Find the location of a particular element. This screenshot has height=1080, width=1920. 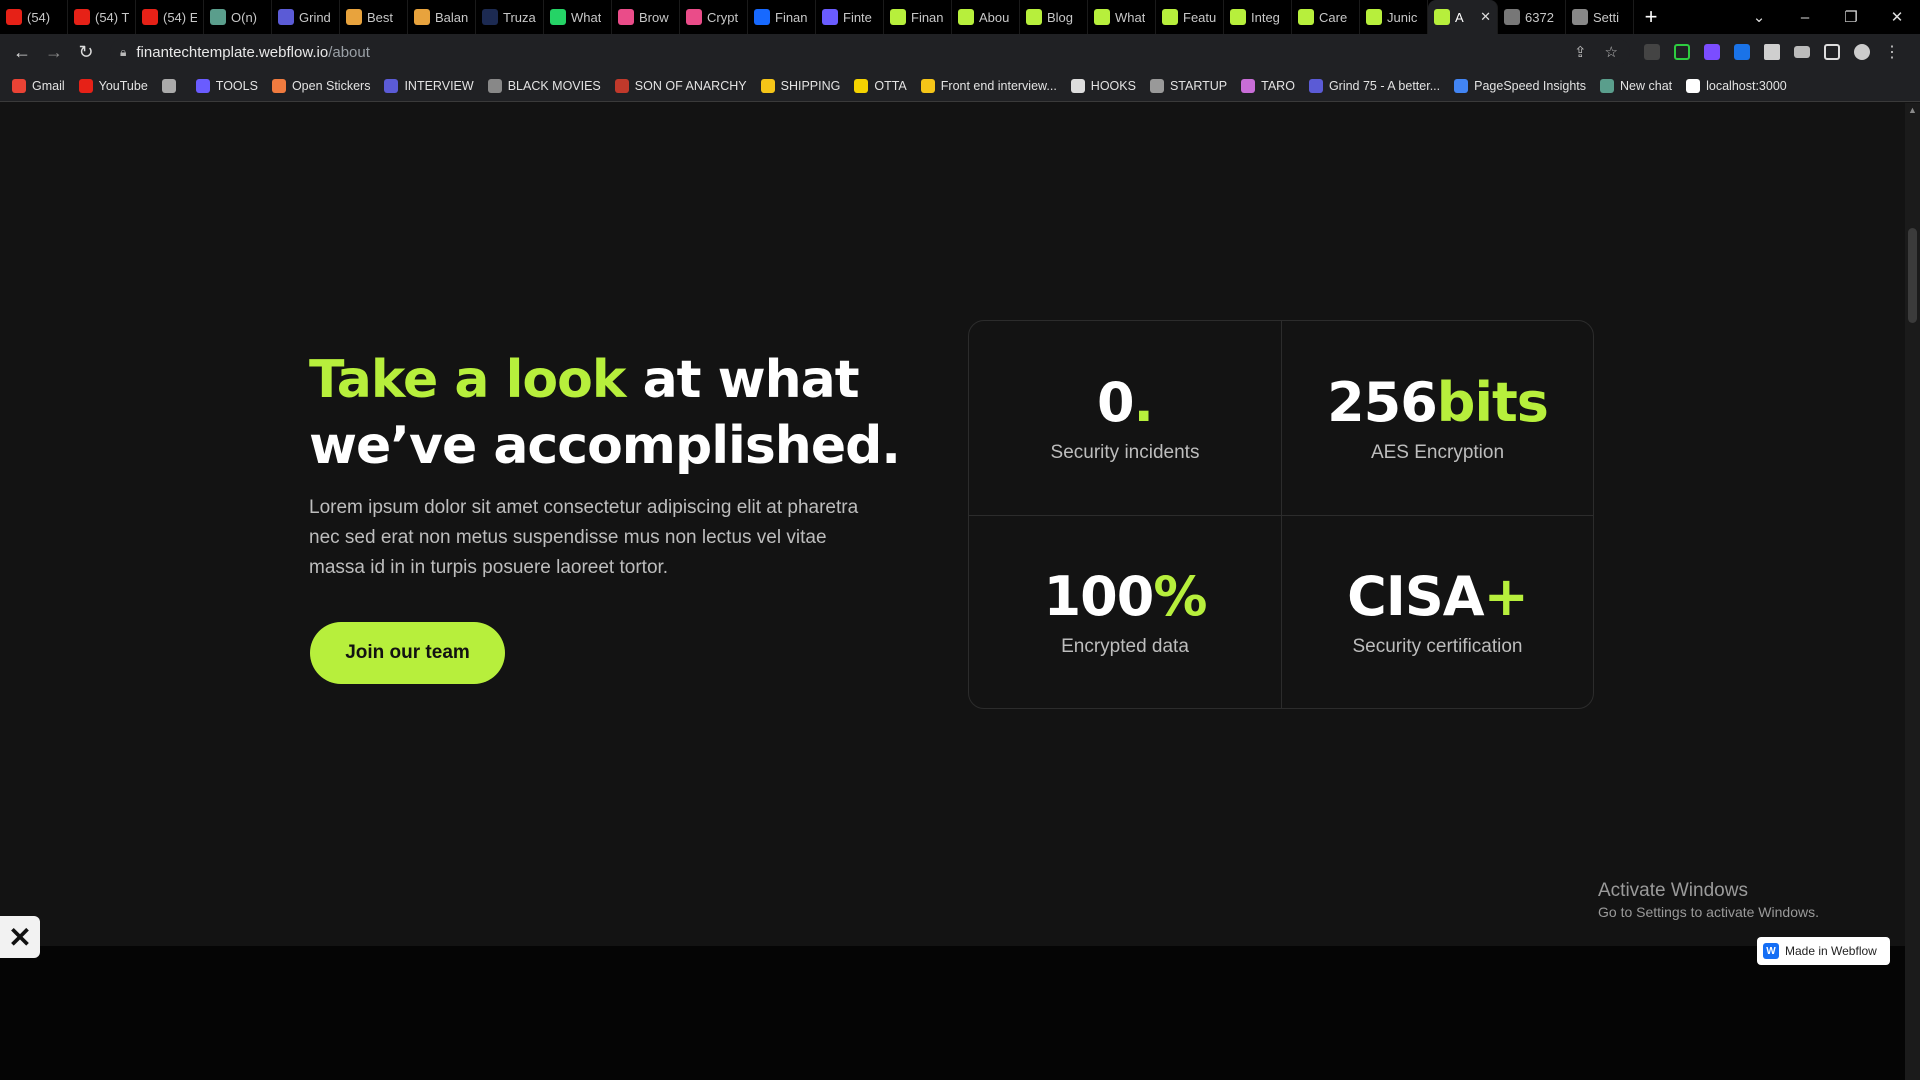

tab-dribbble: Brow is located at coordinates (646, 17).